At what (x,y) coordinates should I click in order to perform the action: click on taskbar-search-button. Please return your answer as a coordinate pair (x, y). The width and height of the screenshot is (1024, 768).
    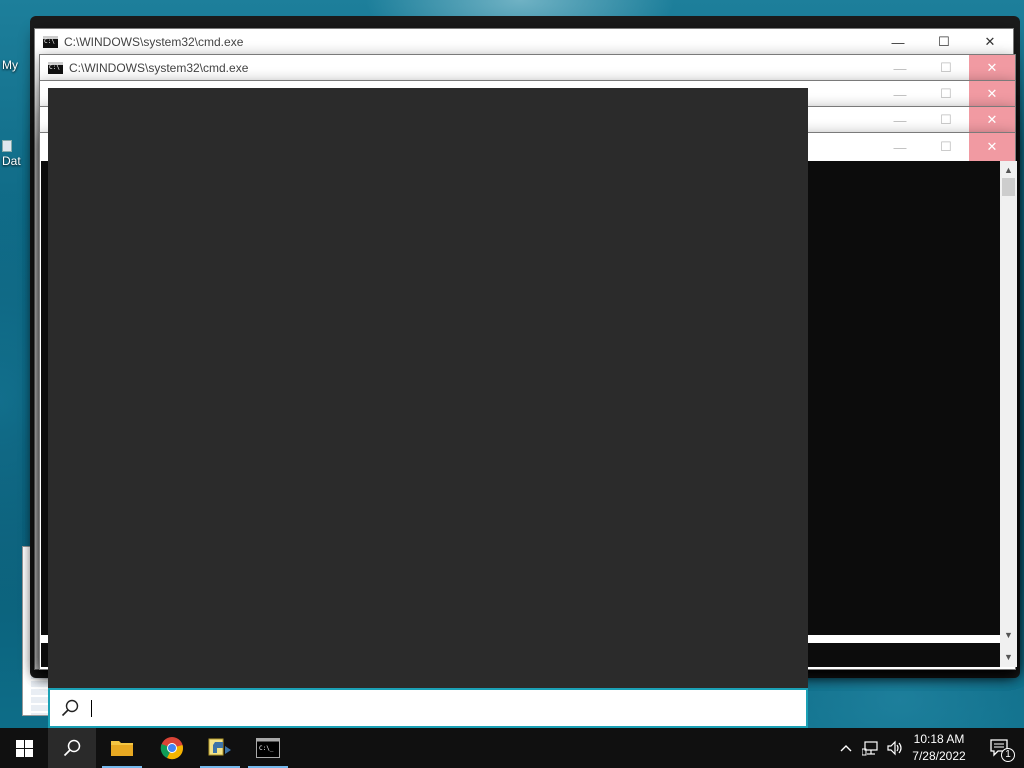
    Looking at the image, I should click on (72, 748).